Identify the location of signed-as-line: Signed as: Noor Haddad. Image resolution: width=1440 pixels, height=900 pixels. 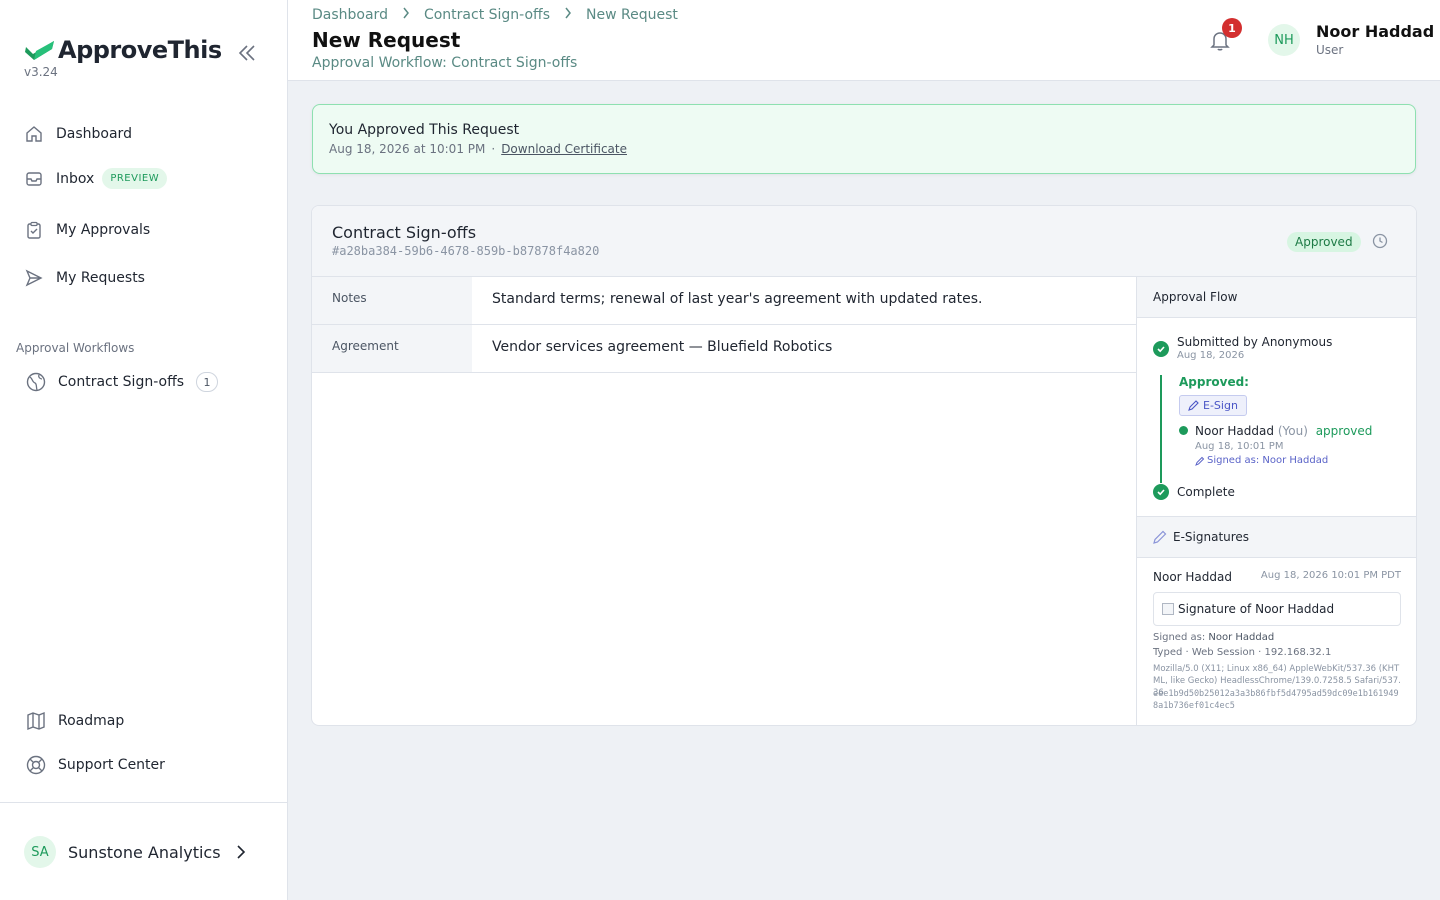
(1261, 460).